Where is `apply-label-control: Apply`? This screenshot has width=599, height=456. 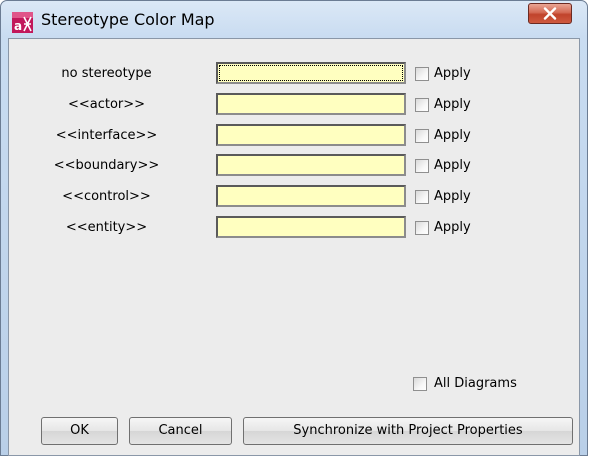
apply-label-control: Apply is located at coordinates (452, 196).